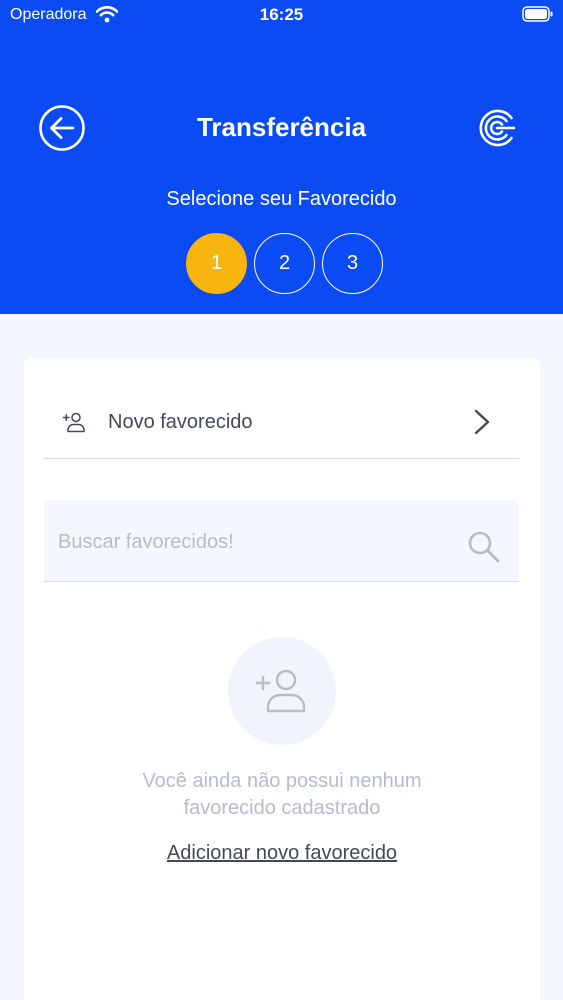 The width and height of the screenshot is (563, 1000). What do you see at coordinates (497, 128) in the screenshot?
I see `brand-logo-icon` at bounding box center [497, 128].